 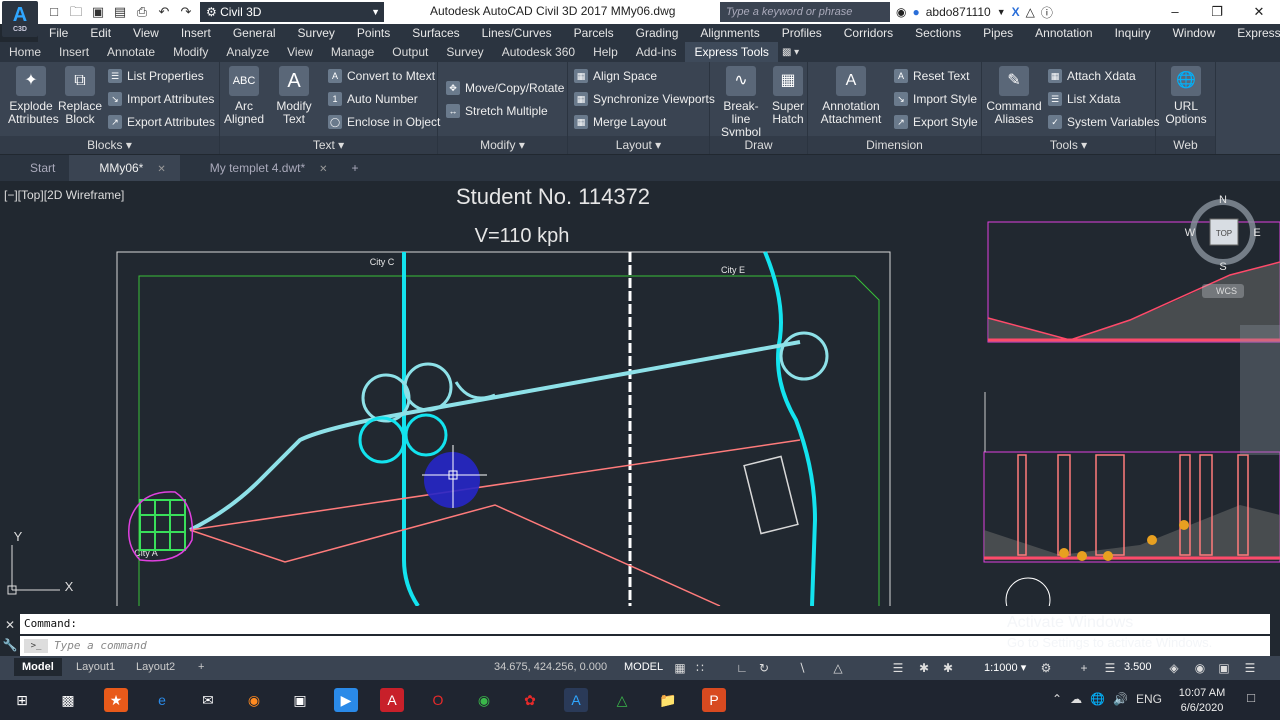 What do you see at coordinates (1200, 668) in the screenshot?
I see `hardware-accel-icon: ◉` at bounding box center [1200, 668].